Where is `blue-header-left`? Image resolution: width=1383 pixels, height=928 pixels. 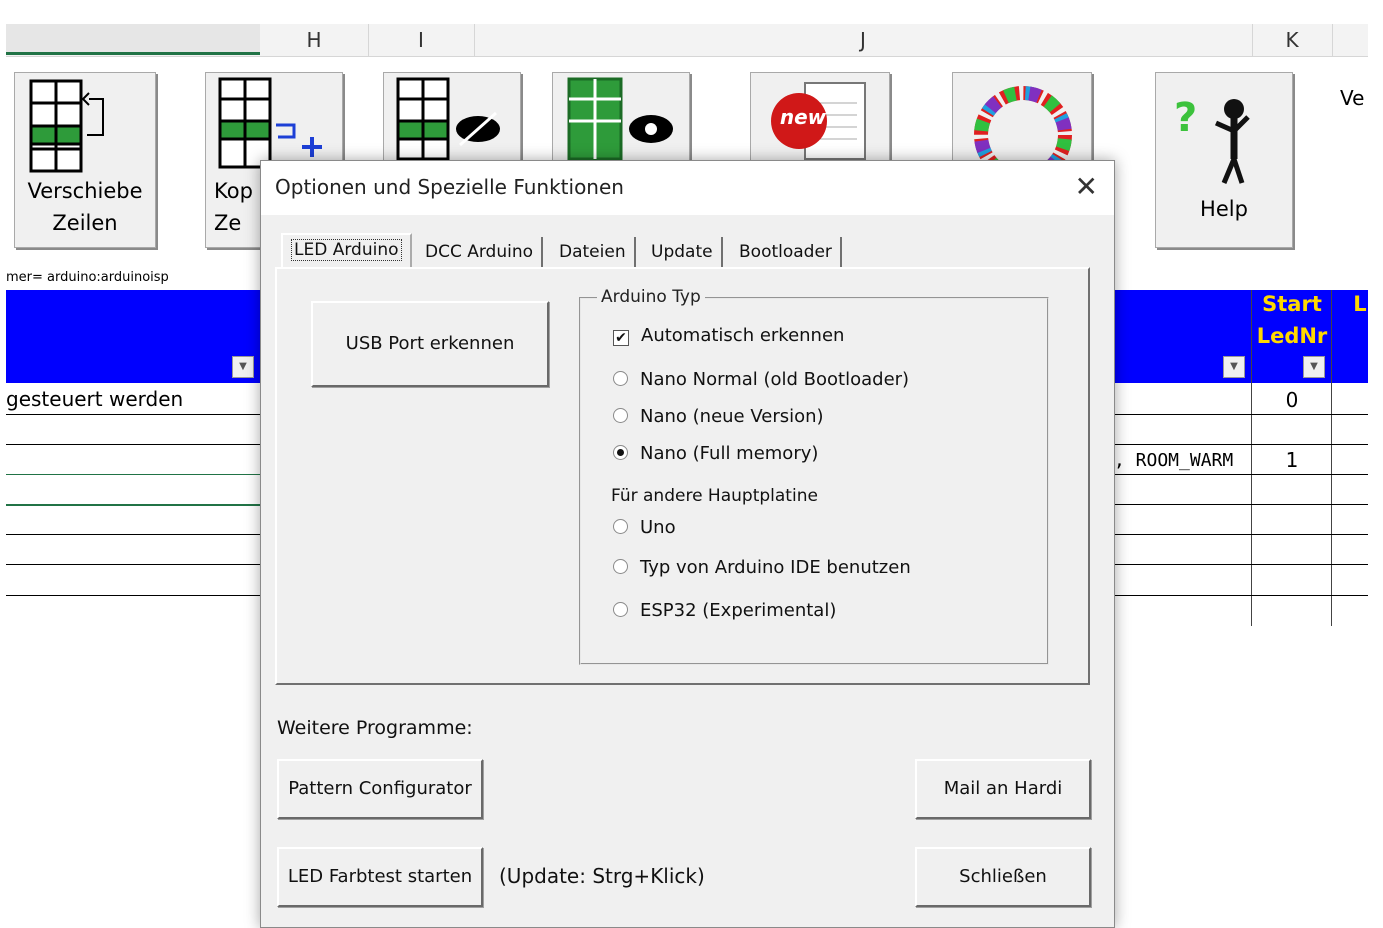 blue-header-left is located at coordinates (133, 336).